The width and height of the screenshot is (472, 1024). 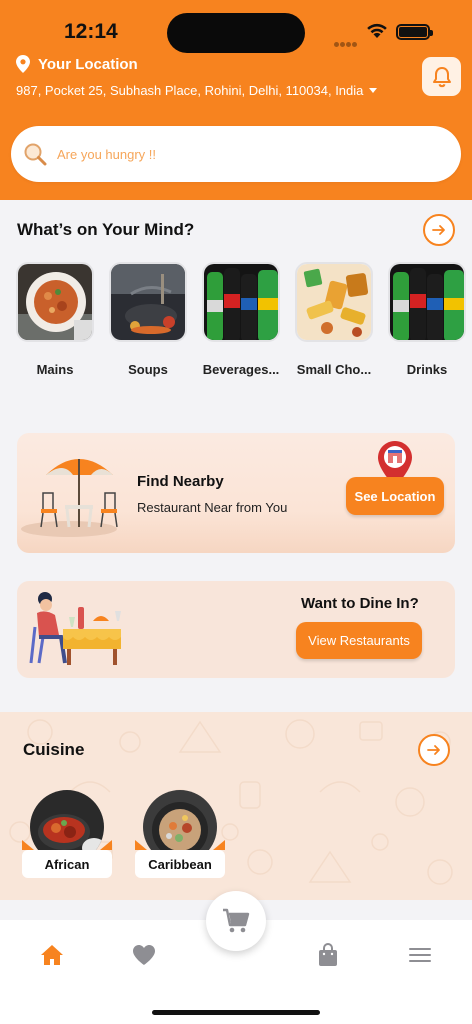 I want to click on category-soups: Soups, so click(x=148, y=319).